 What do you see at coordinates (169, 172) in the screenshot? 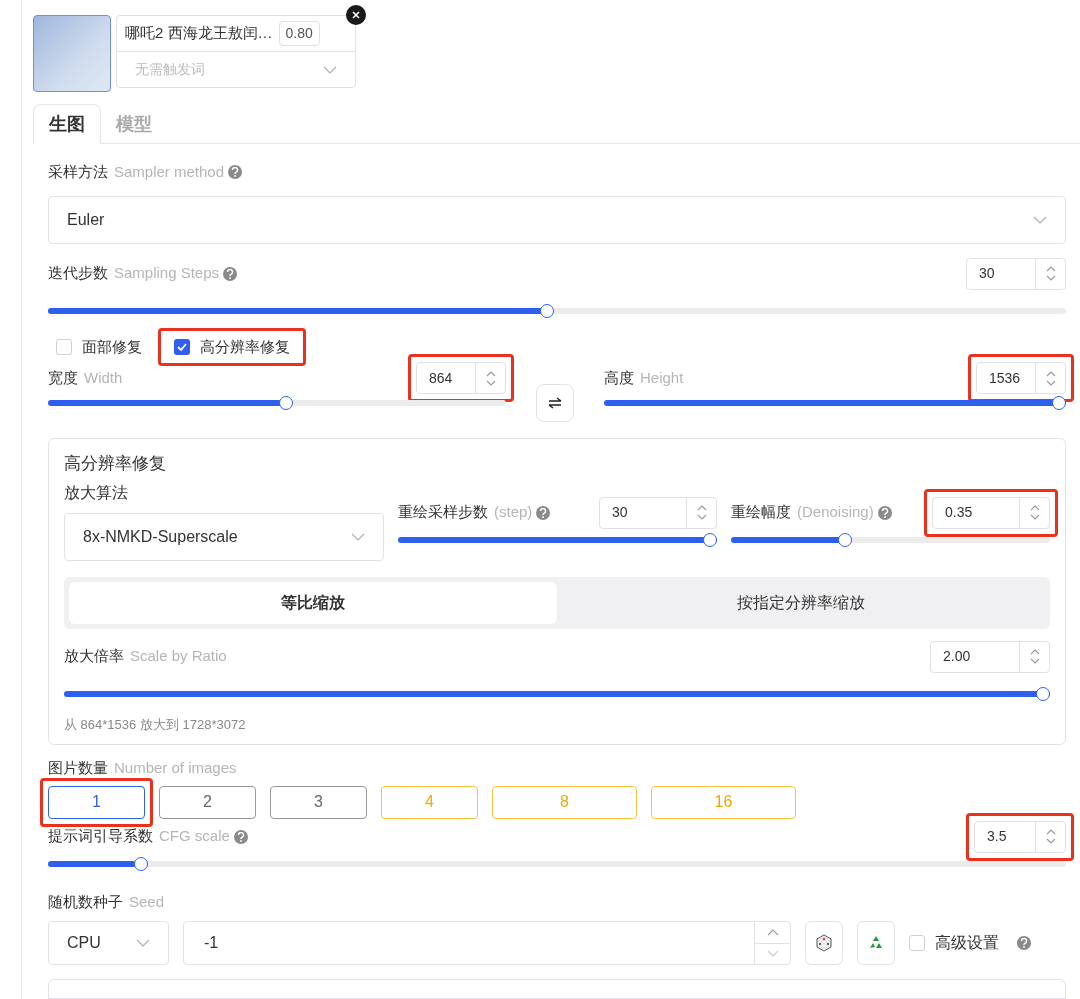
I see `field-hint: Sampler method` at bounding box center [169, 172].